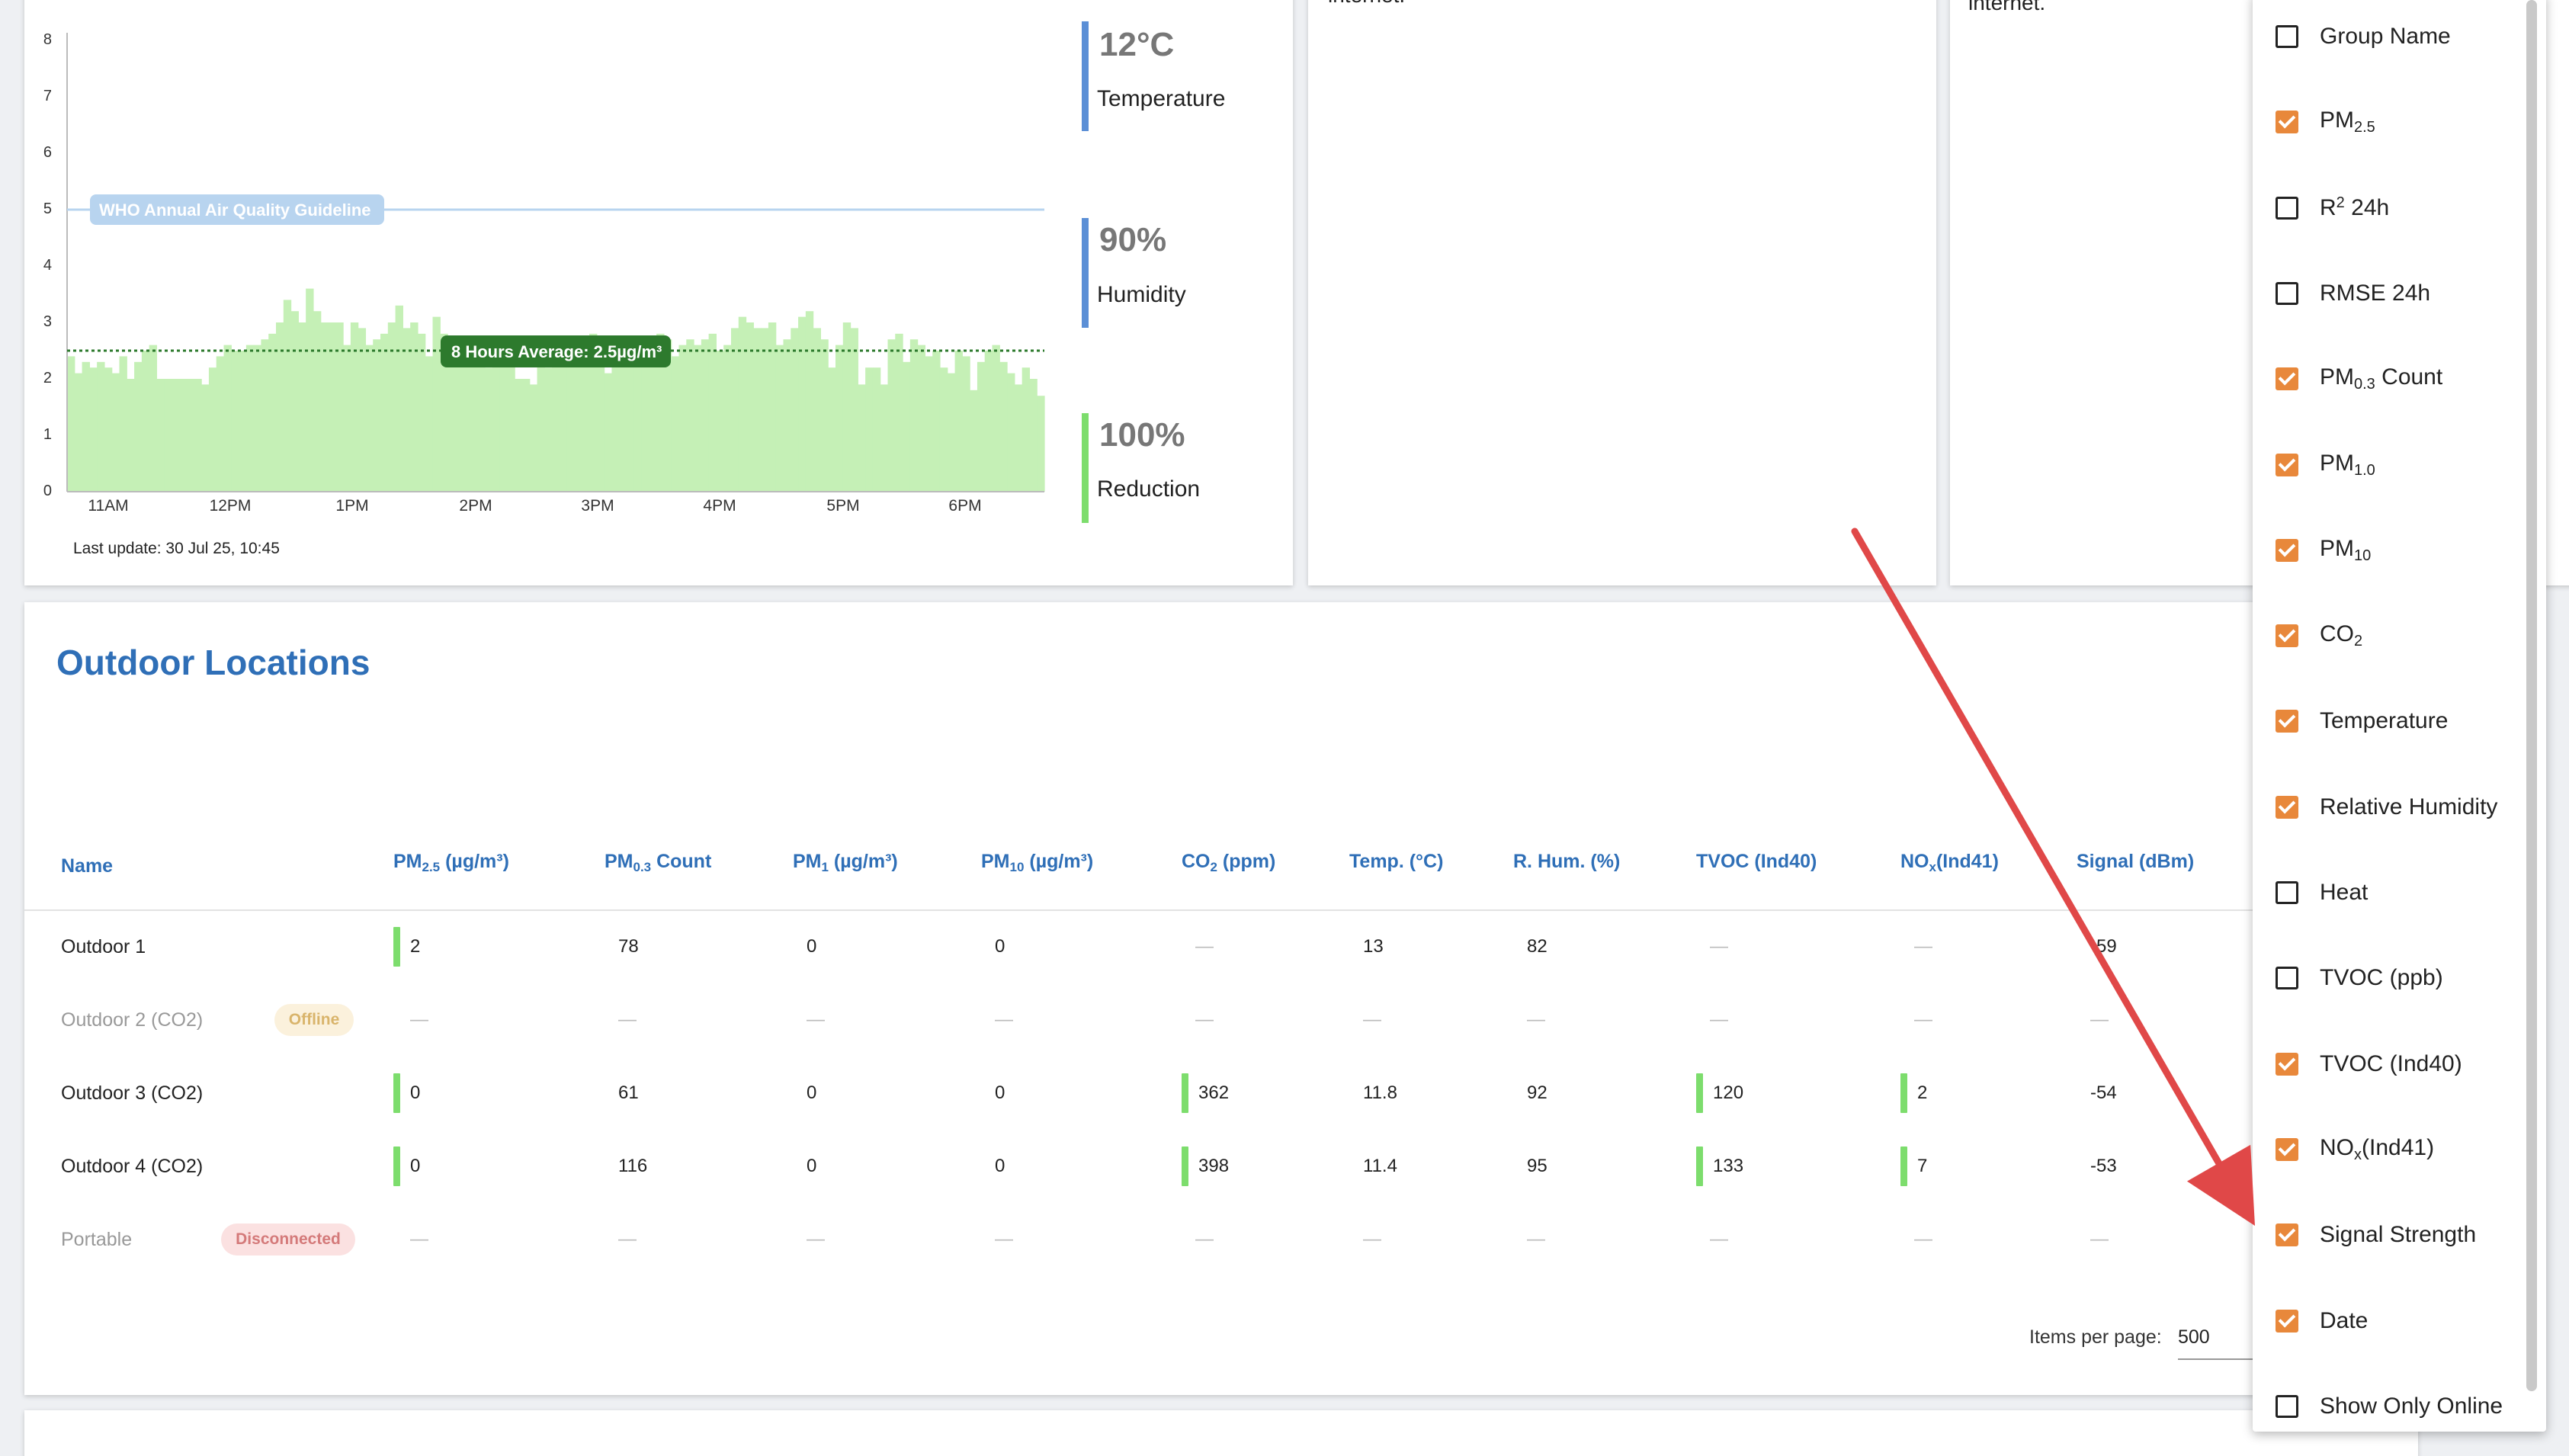  I want to click on column-option: R2 24h, so click(2332, 208).